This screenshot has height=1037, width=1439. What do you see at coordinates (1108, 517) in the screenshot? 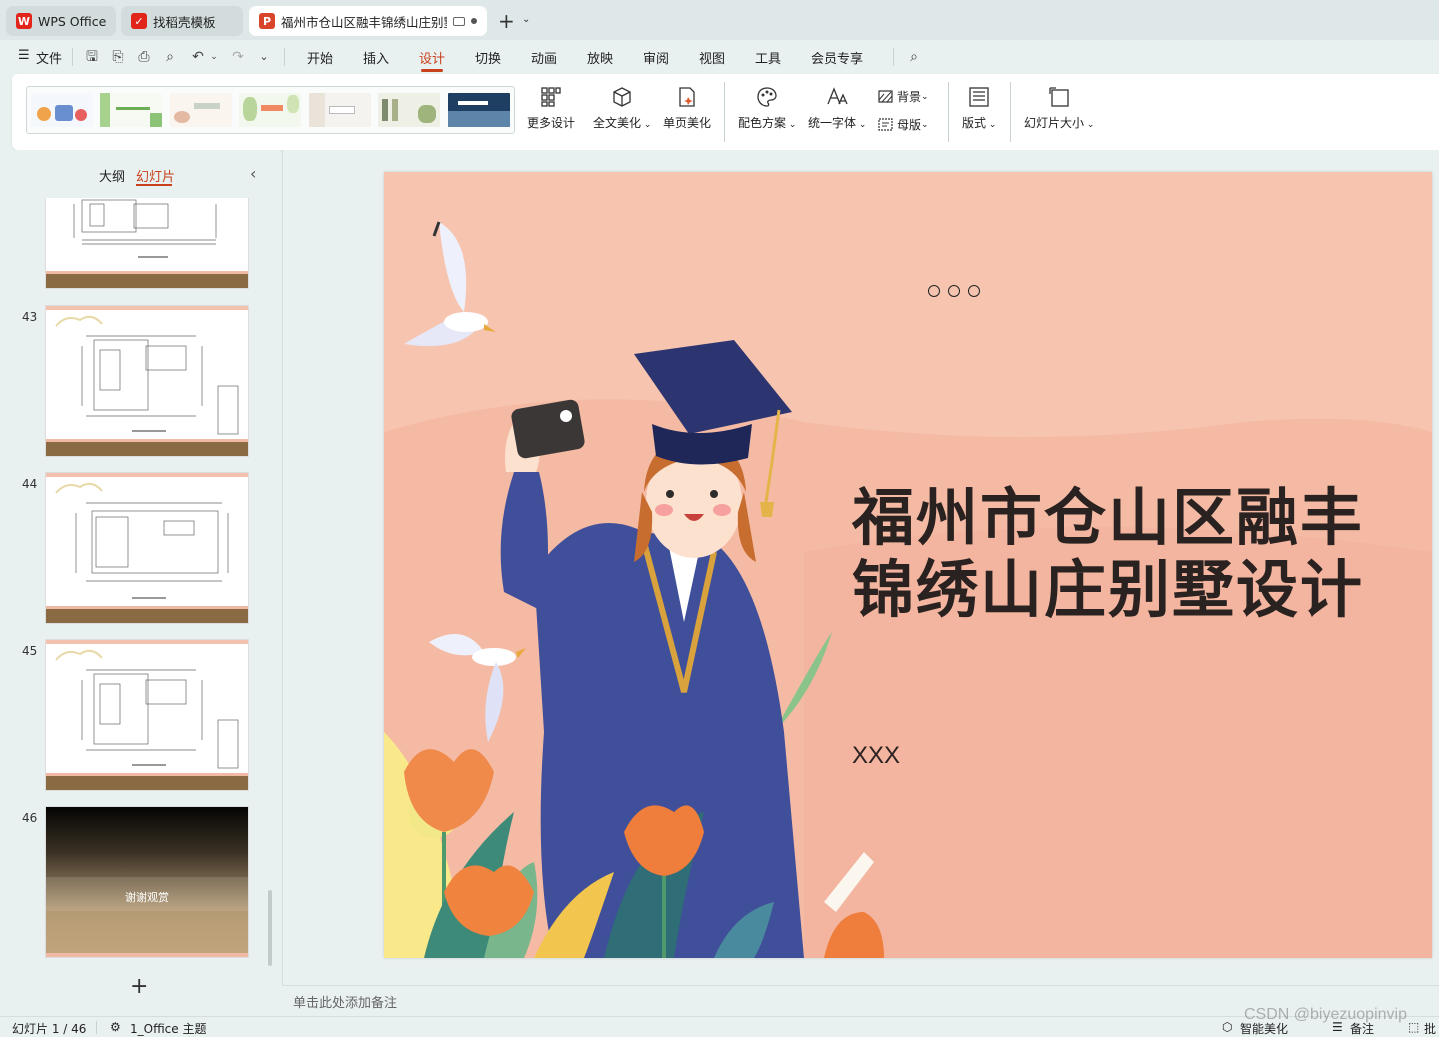
I see `slide-title-line: 福州市仓山区融丰` at bounding box center [1108, 517].